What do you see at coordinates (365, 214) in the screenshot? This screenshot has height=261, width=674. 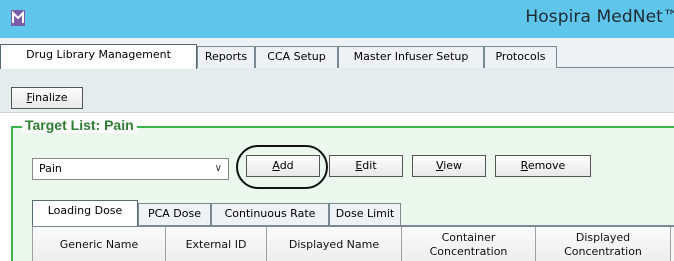 I see `tab-dose-limit: Dose Limit` at bounding box center [365, 214].